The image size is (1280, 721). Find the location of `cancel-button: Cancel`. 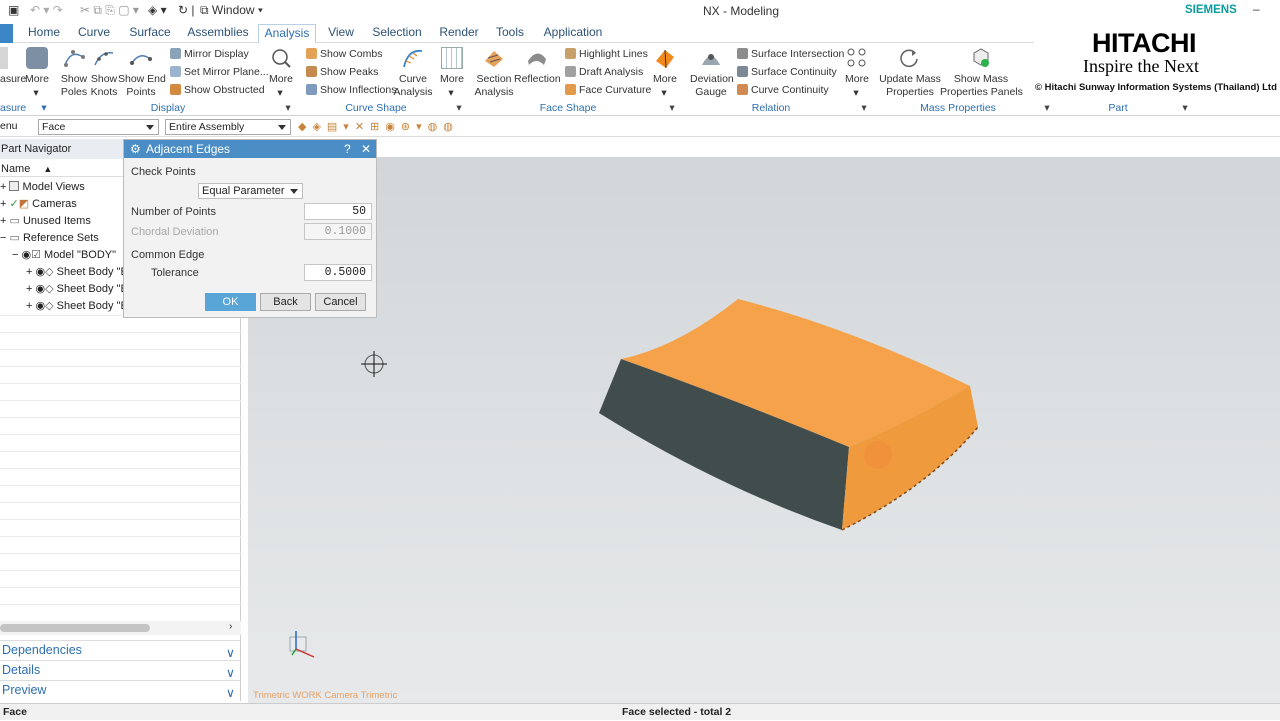

cancel-button: Cancel is located at coordinates (340, 302).